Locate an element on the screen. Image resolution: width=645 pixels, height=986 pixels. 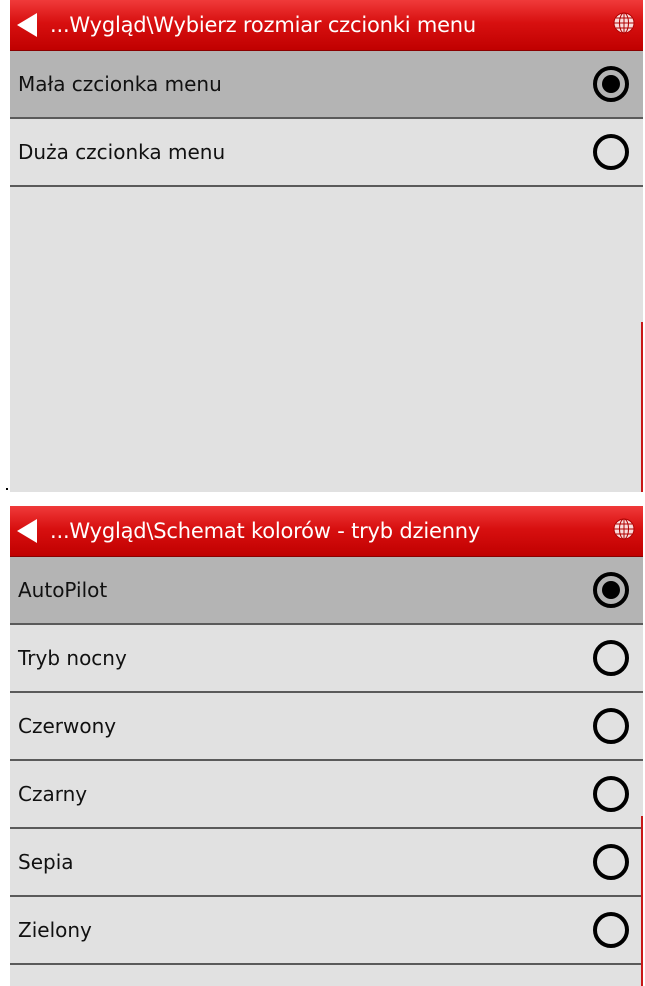
option-label: Zielony is located at coordinates (55, 930).